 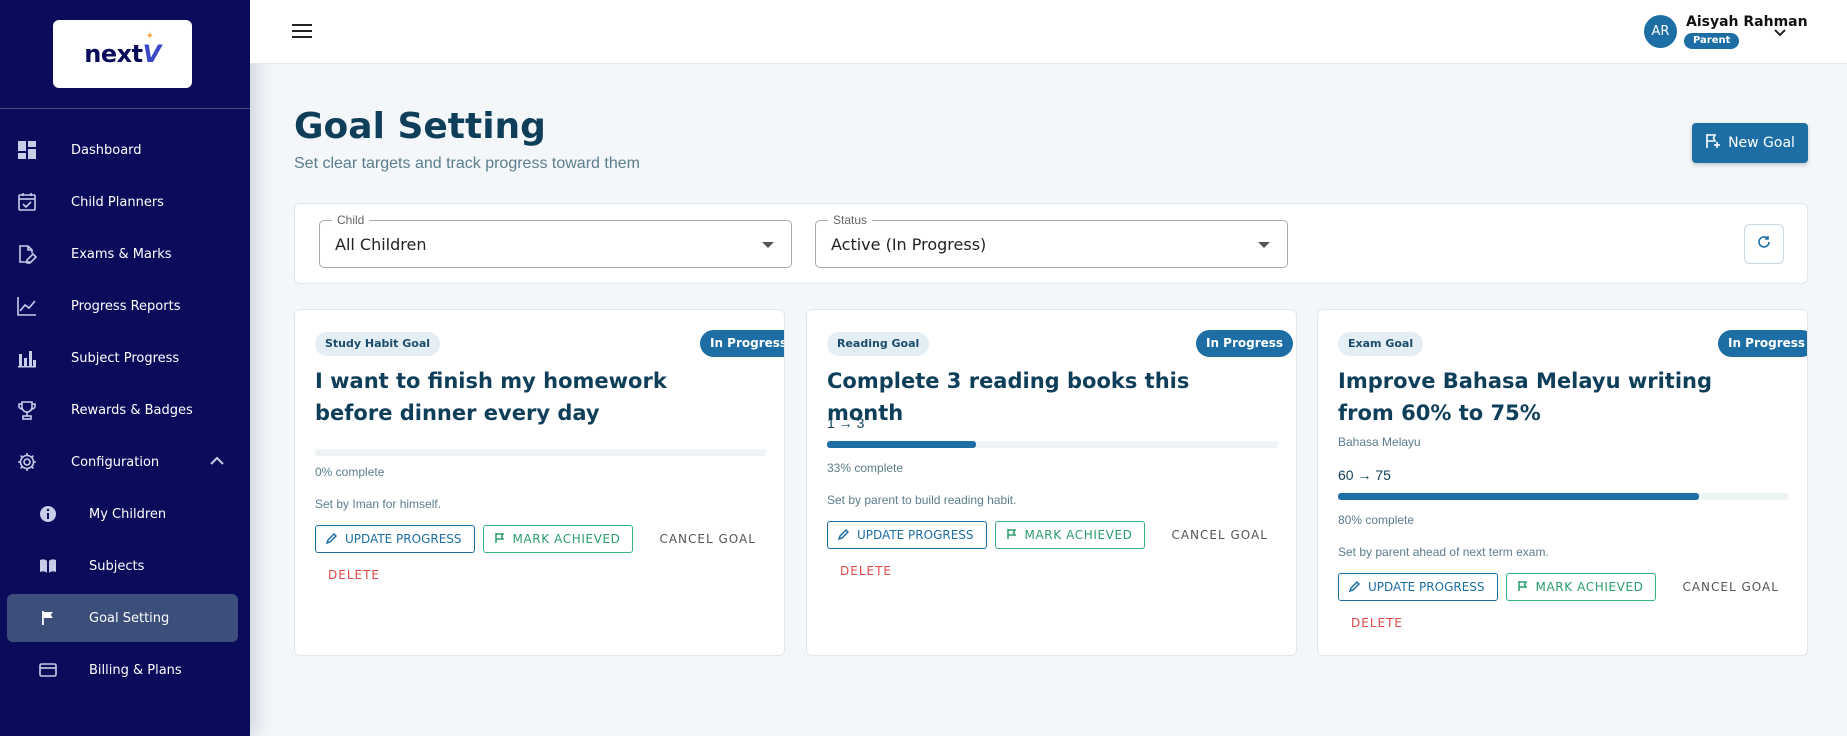 What do you see at coordinates (381, 244) in the screenshot?
I see `child-select-value: All Children` at bounding box center [381, 244].